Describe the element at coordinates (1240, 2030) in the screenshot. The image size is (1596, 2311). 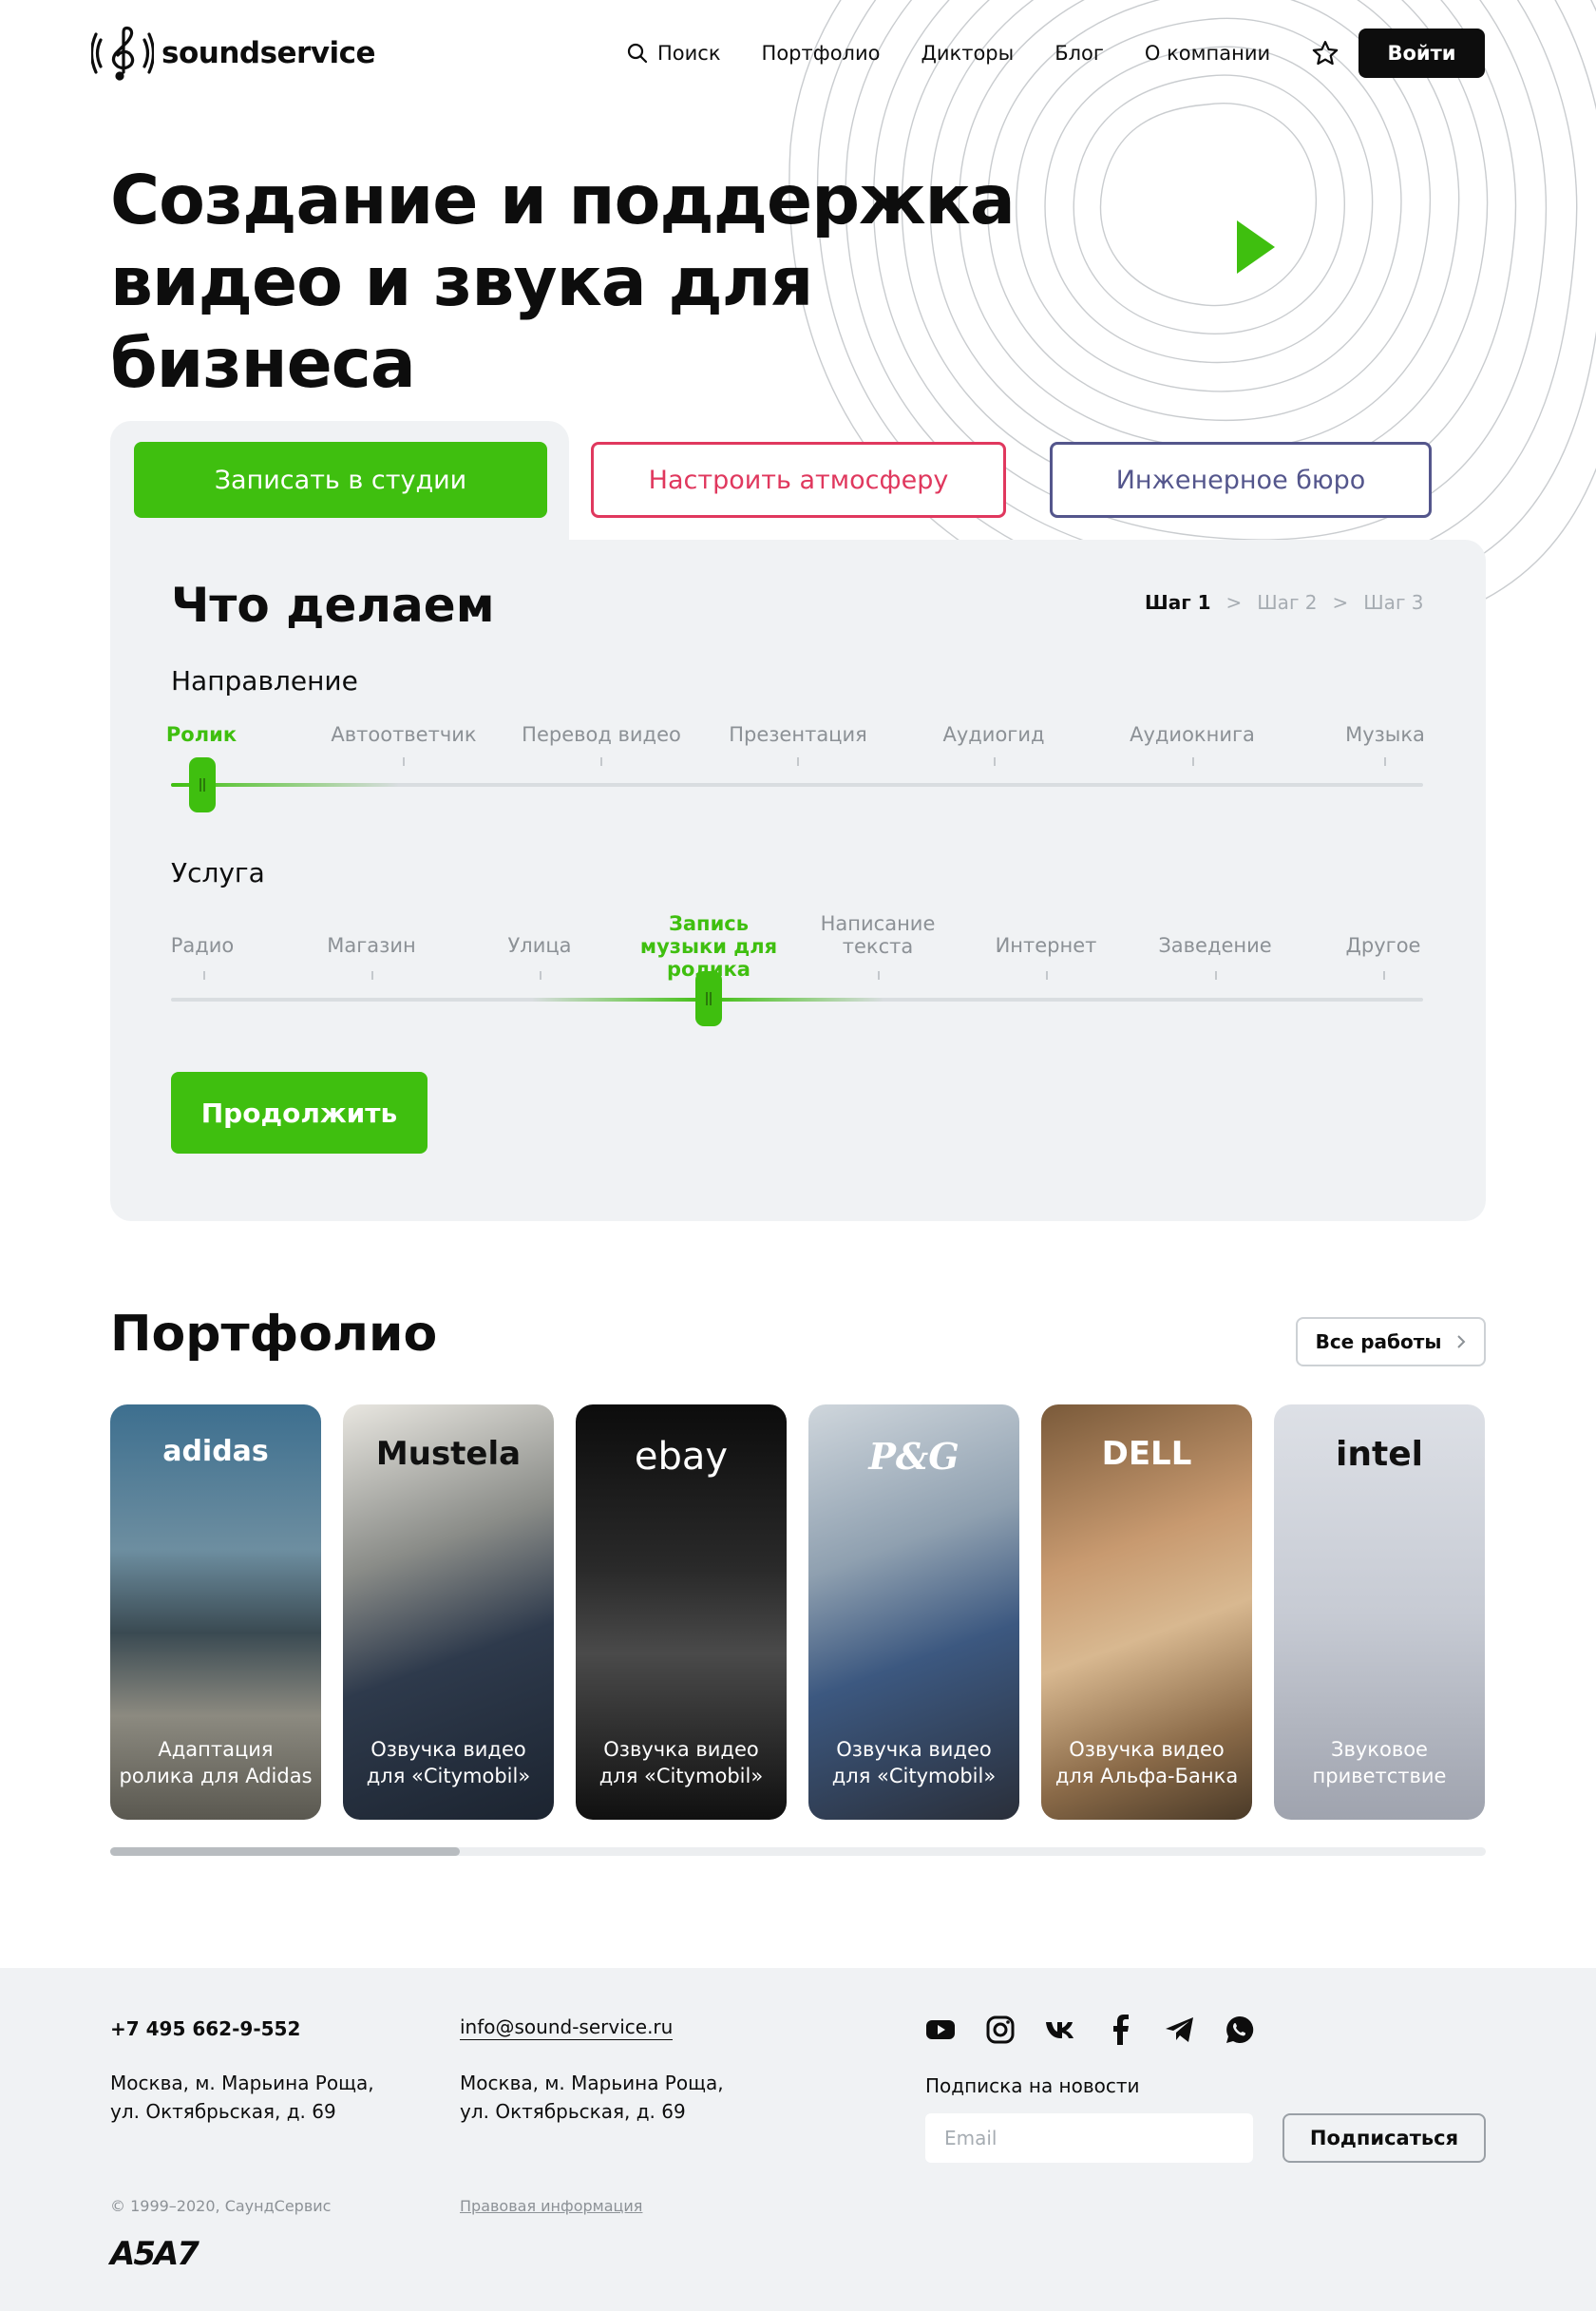
I see `whatsapp-icon` at that location.